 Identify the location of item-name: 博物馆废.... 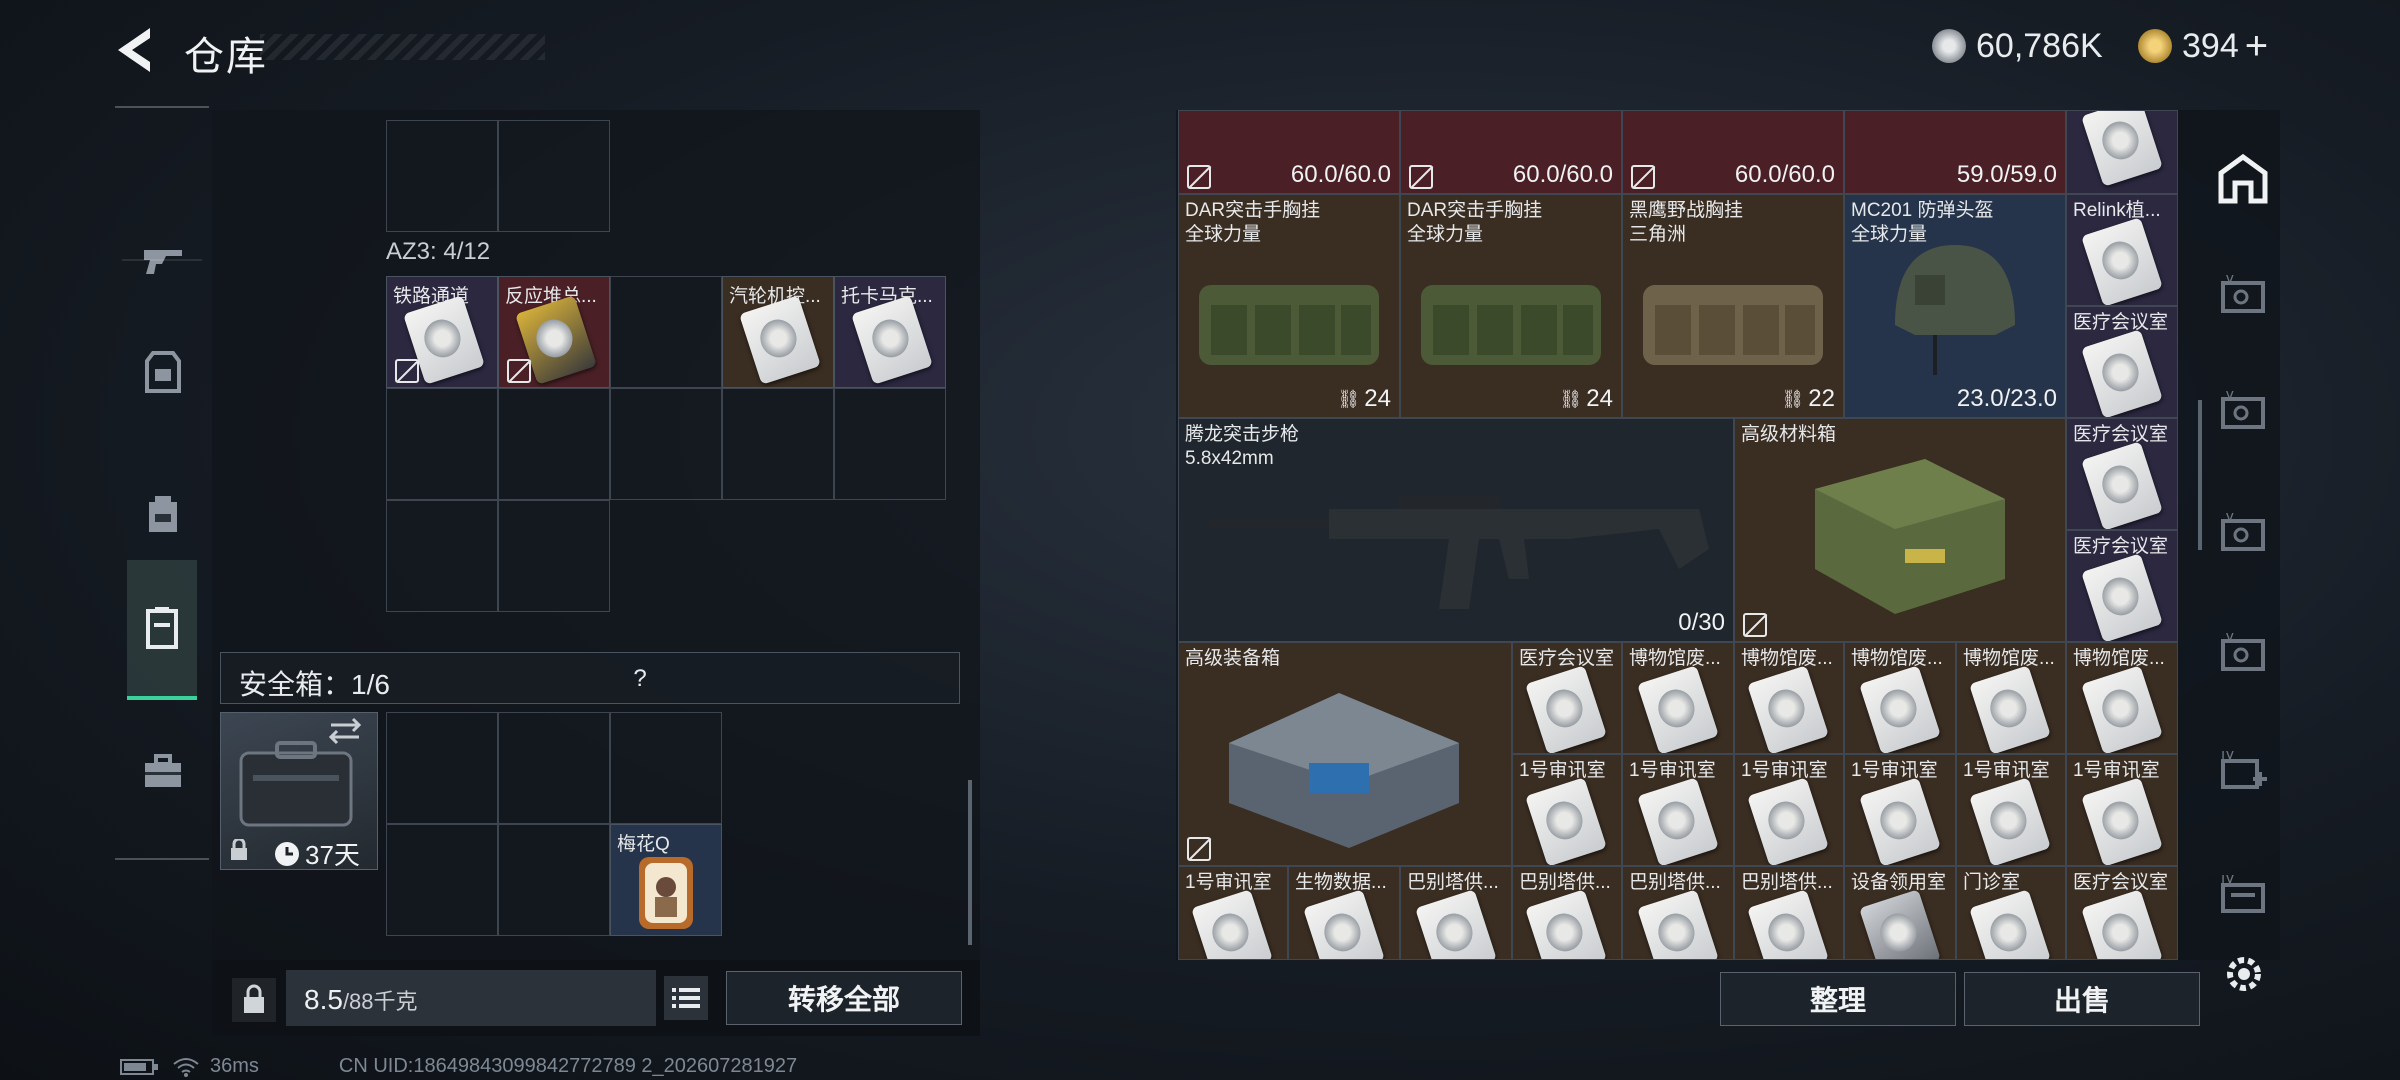
(1675, 658).